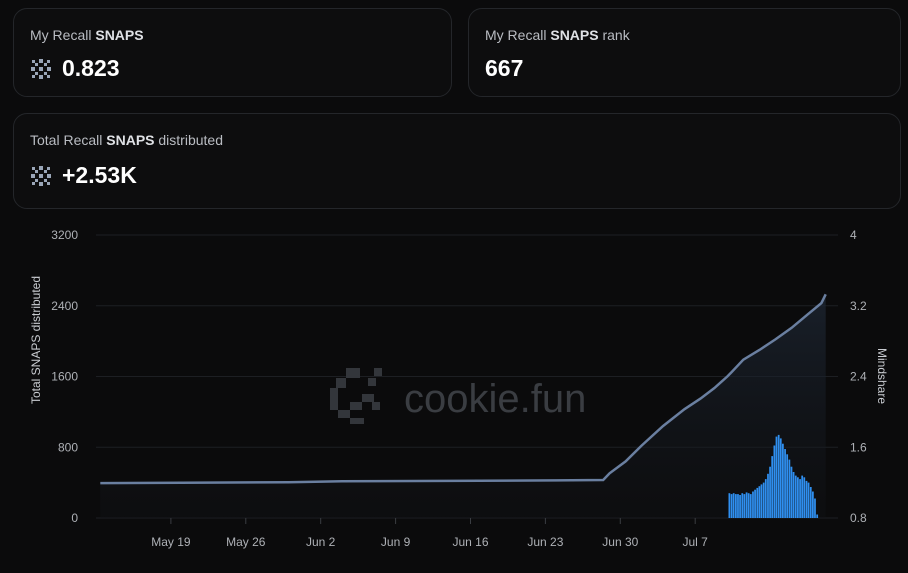 The width and height of the screenshot is (908, 573). Describe the element at coordinates (232, 68) in the screenshot. I see `my-snaps-value-row: 0.823` at that location.